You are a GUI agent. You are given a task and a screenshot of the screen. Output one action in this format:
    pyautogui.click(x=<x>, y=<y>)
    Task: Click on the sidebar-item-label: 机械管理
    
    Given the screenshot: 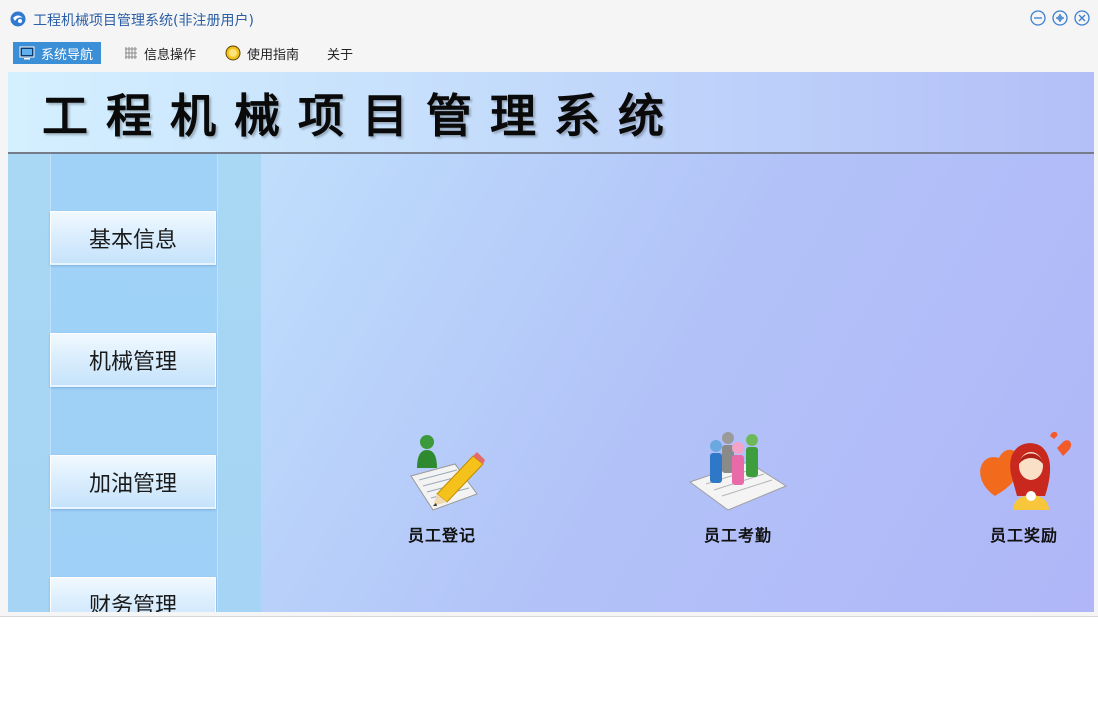 What is the action you would take?
    pyautogui.click(x=132, y=362)
    